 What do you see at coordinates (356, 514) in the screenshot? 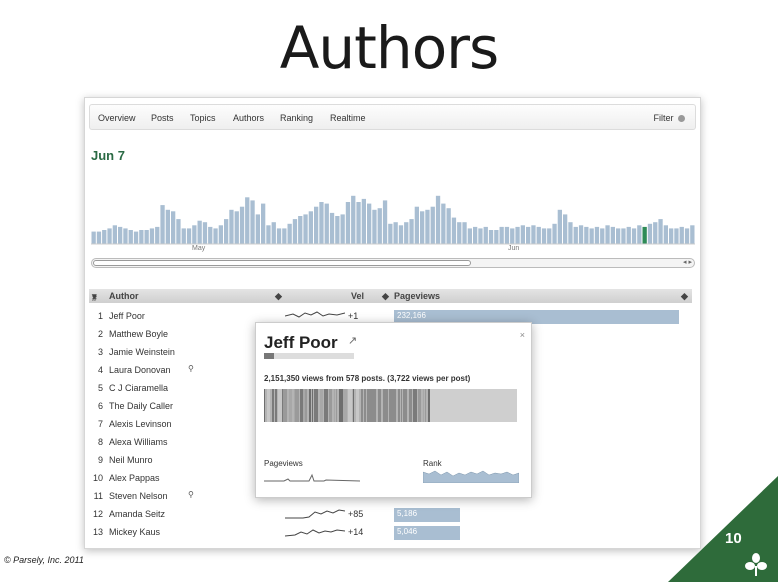
I see `row-velocity: +85` at bounding box center [356, 514].